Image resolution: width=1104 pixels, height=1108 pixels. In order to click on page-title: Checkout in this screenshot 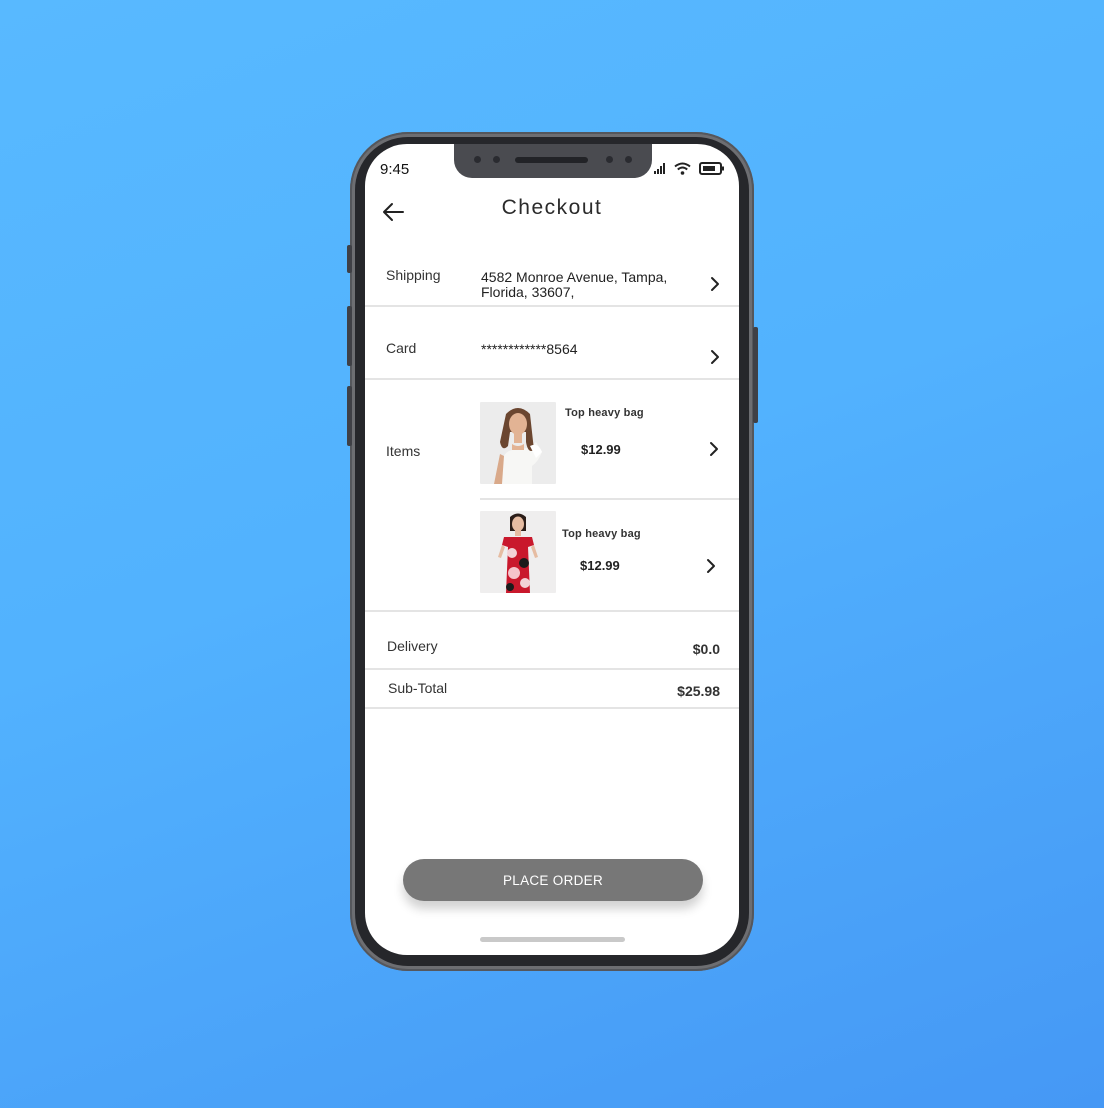, I will do `click(552, 207)`.